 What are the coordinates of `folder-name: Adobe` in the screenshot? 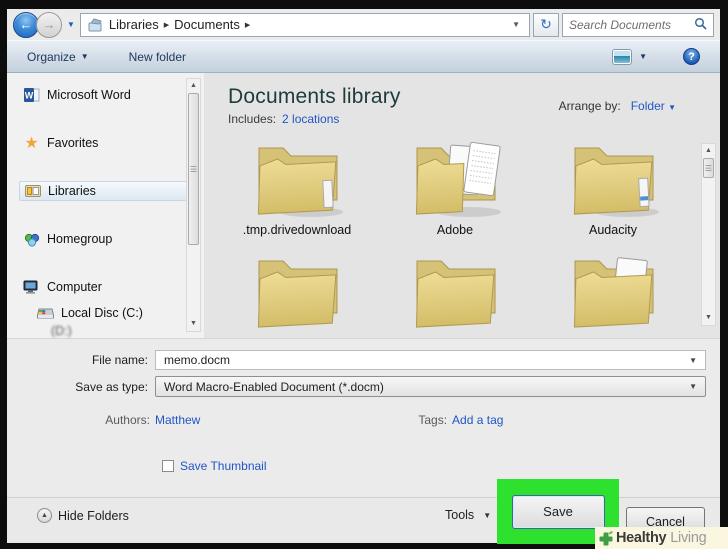 It's located at (455, 230).